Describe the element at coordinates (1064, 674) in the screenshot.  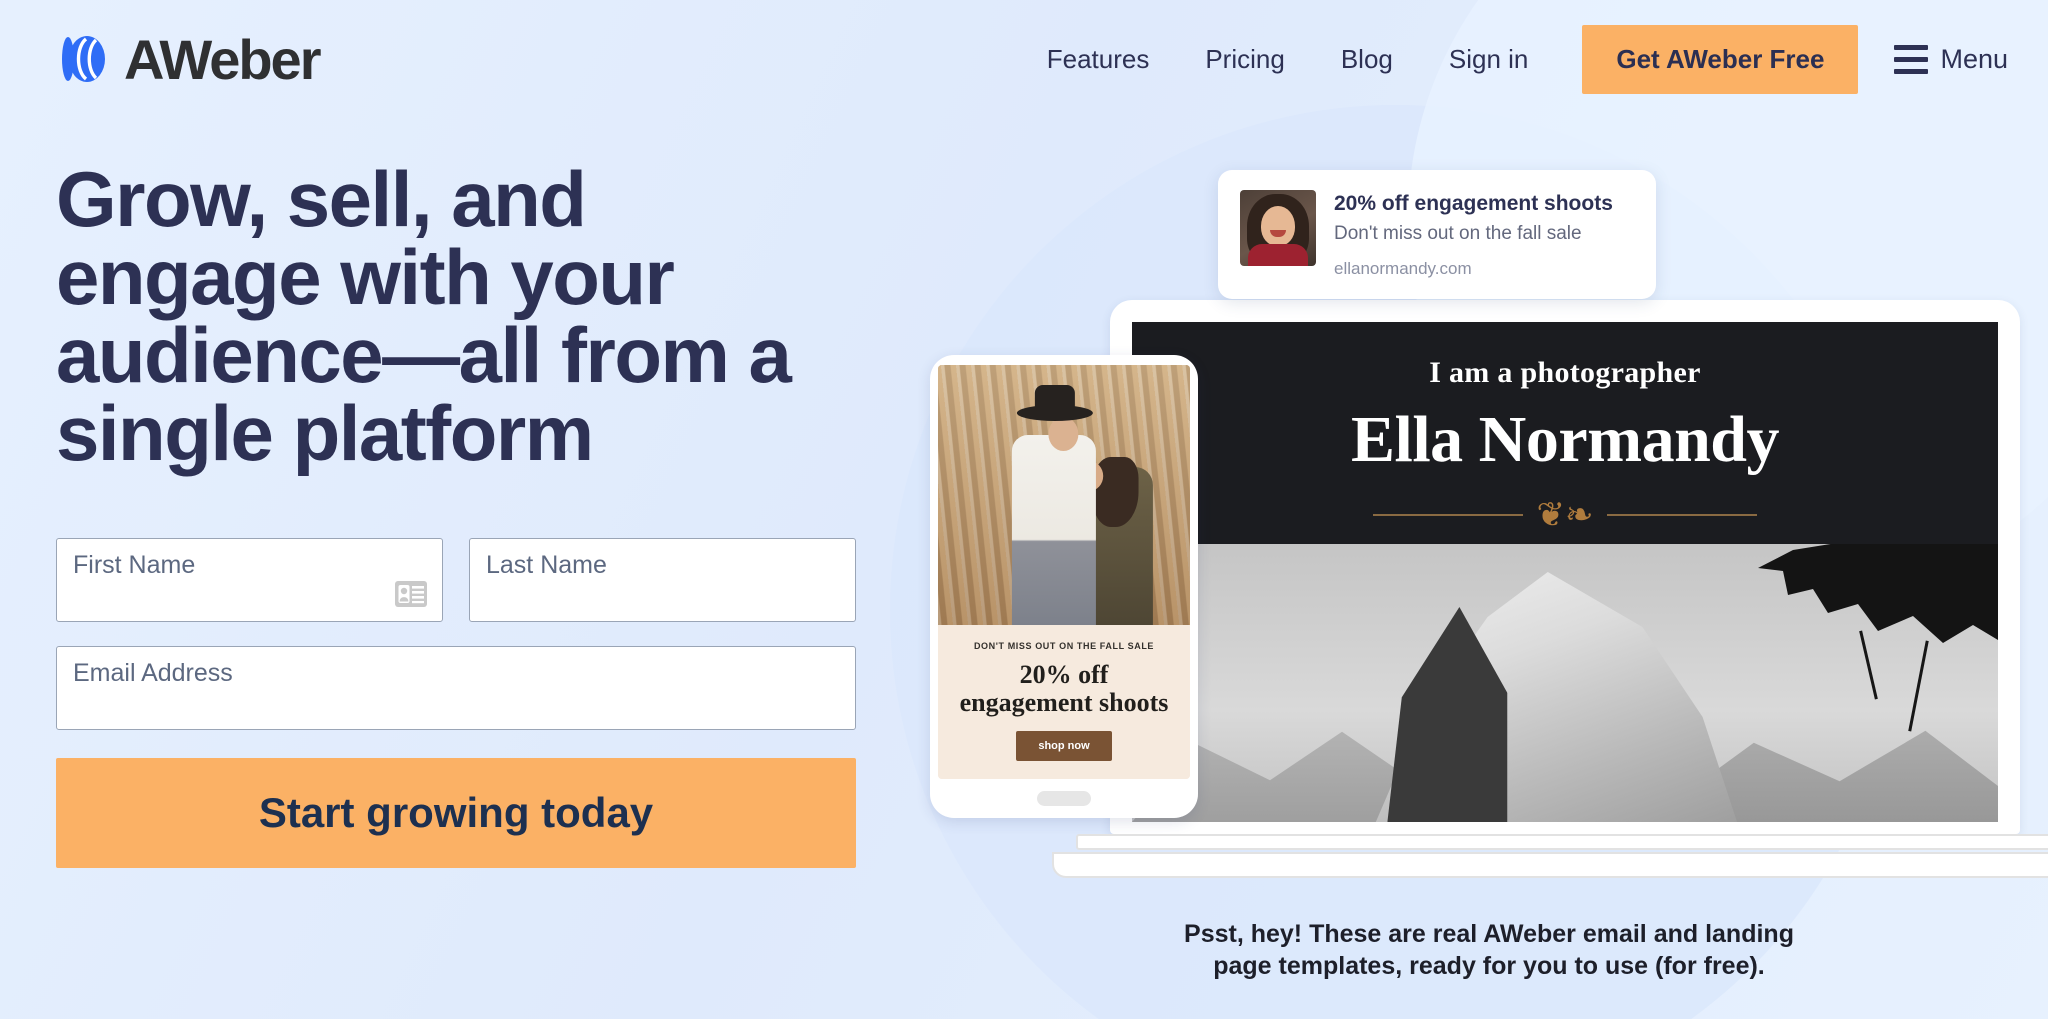
I see `email-headline-line1: 20% off` at that location.